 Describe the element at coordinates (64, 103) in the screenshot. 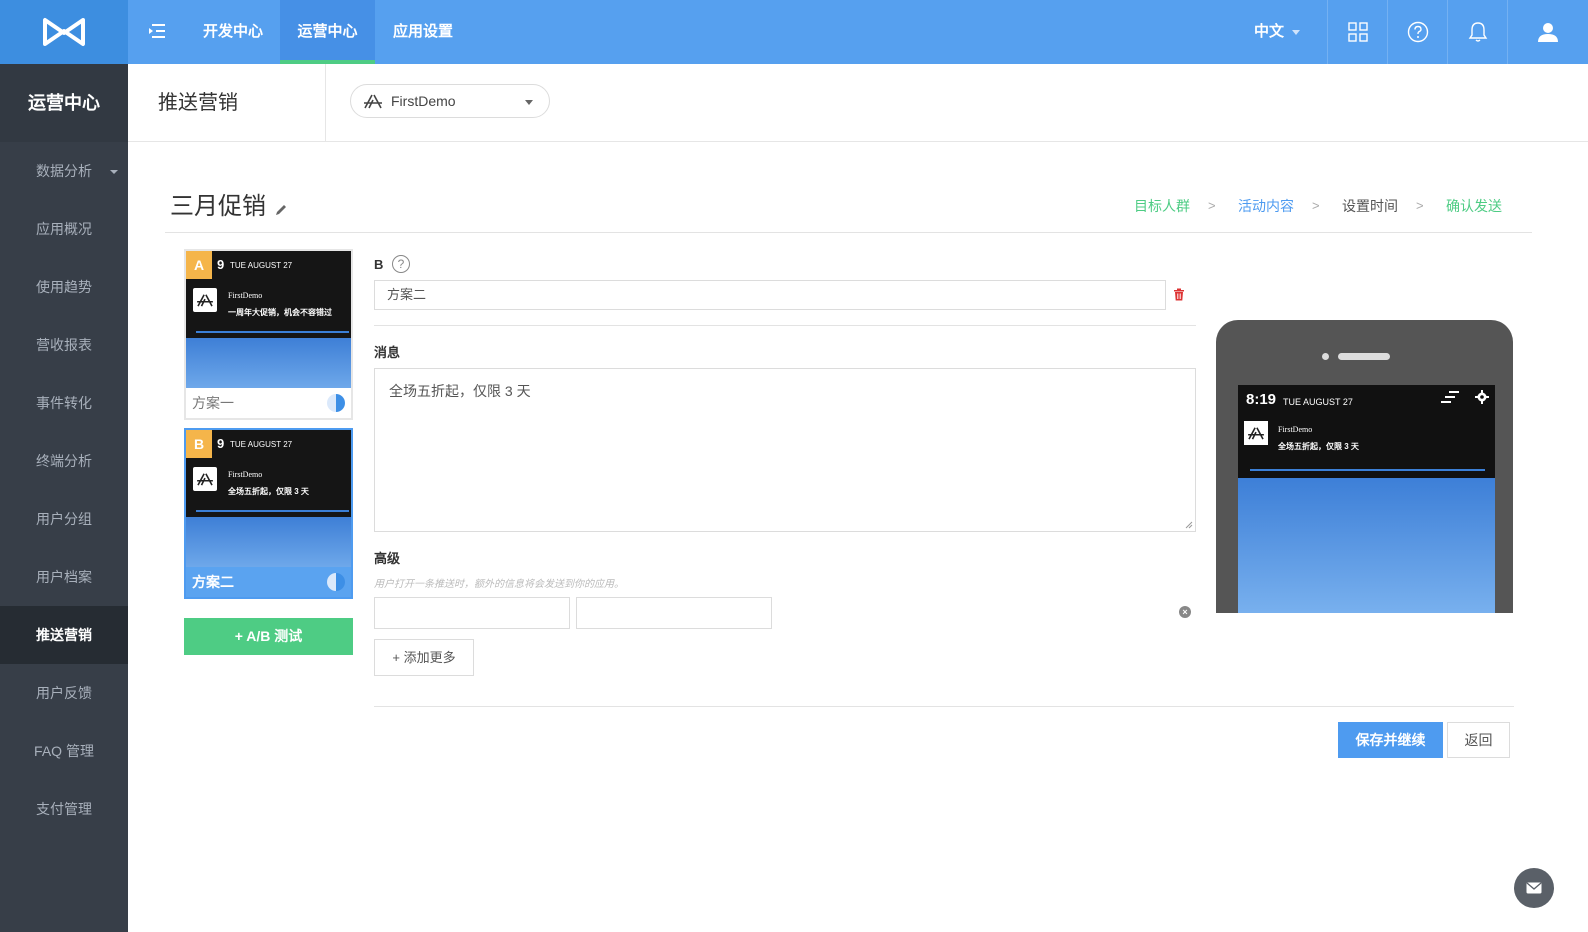

I see `sidebar-title: 运营中心` at that location.